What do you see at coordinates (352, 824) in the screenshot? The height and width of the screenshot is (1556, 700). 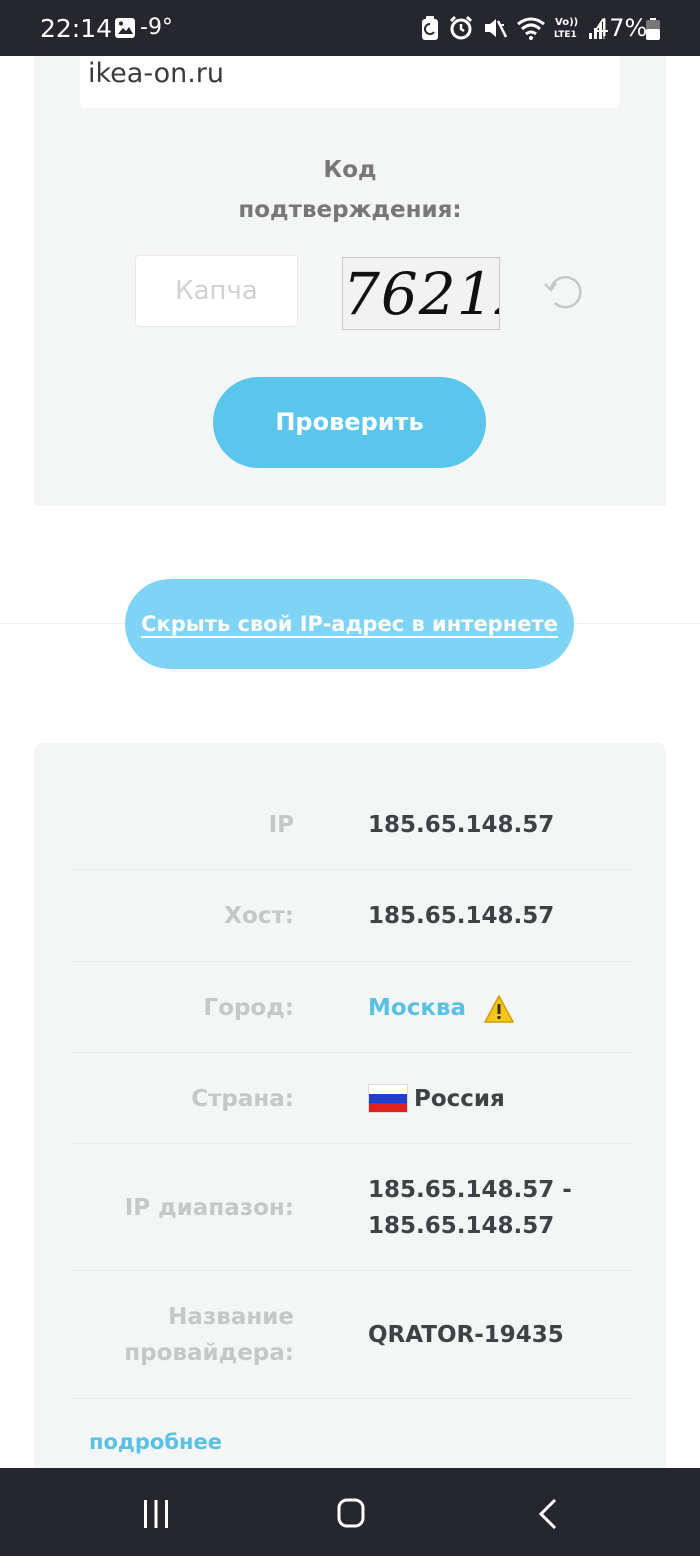 I see `info-row-ip: IP 185.65.148.57` at bounding box center [352, 824].